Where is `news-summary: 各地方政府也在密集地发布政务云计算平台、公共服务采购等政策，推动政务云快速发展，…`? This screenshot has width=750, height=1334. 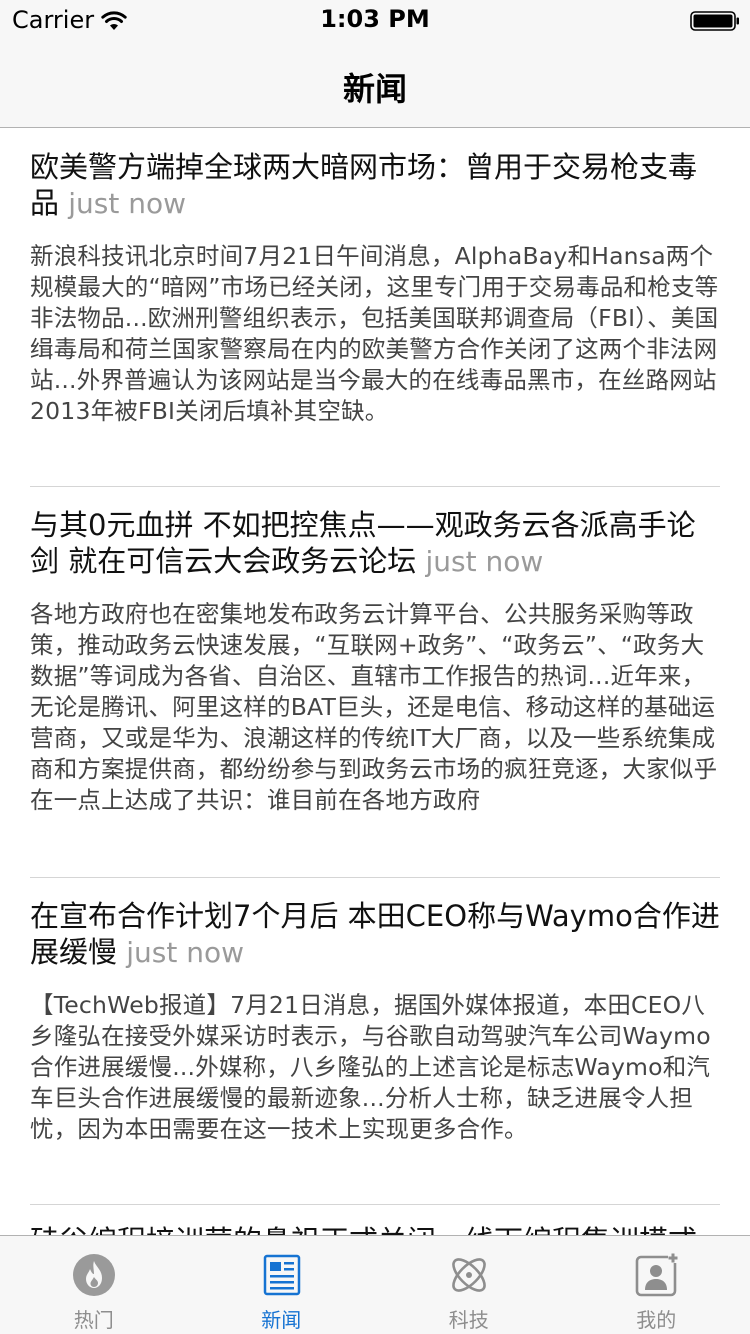 news-summary: 各地方政府也在密集地发布政务云计算平台、公共服务采购等政策，推动政务云快速发展，… is located at coordinates (374, 707).